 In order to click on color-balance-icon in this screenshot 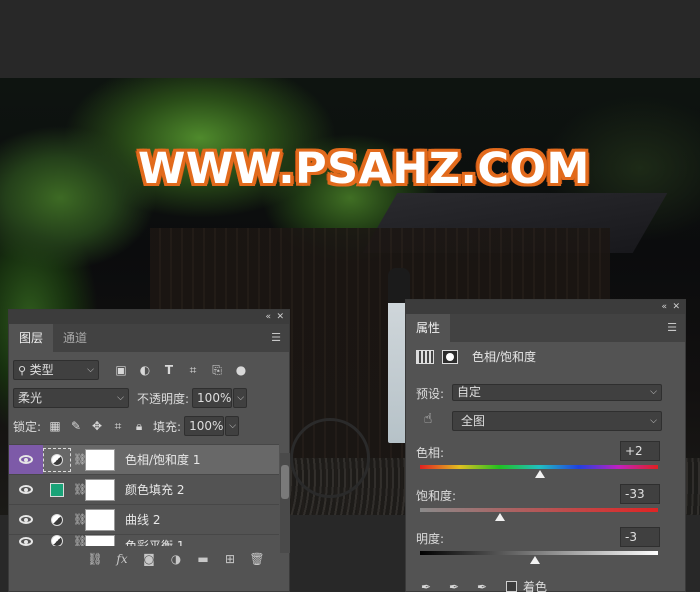, I will do `click(57, 540)`.